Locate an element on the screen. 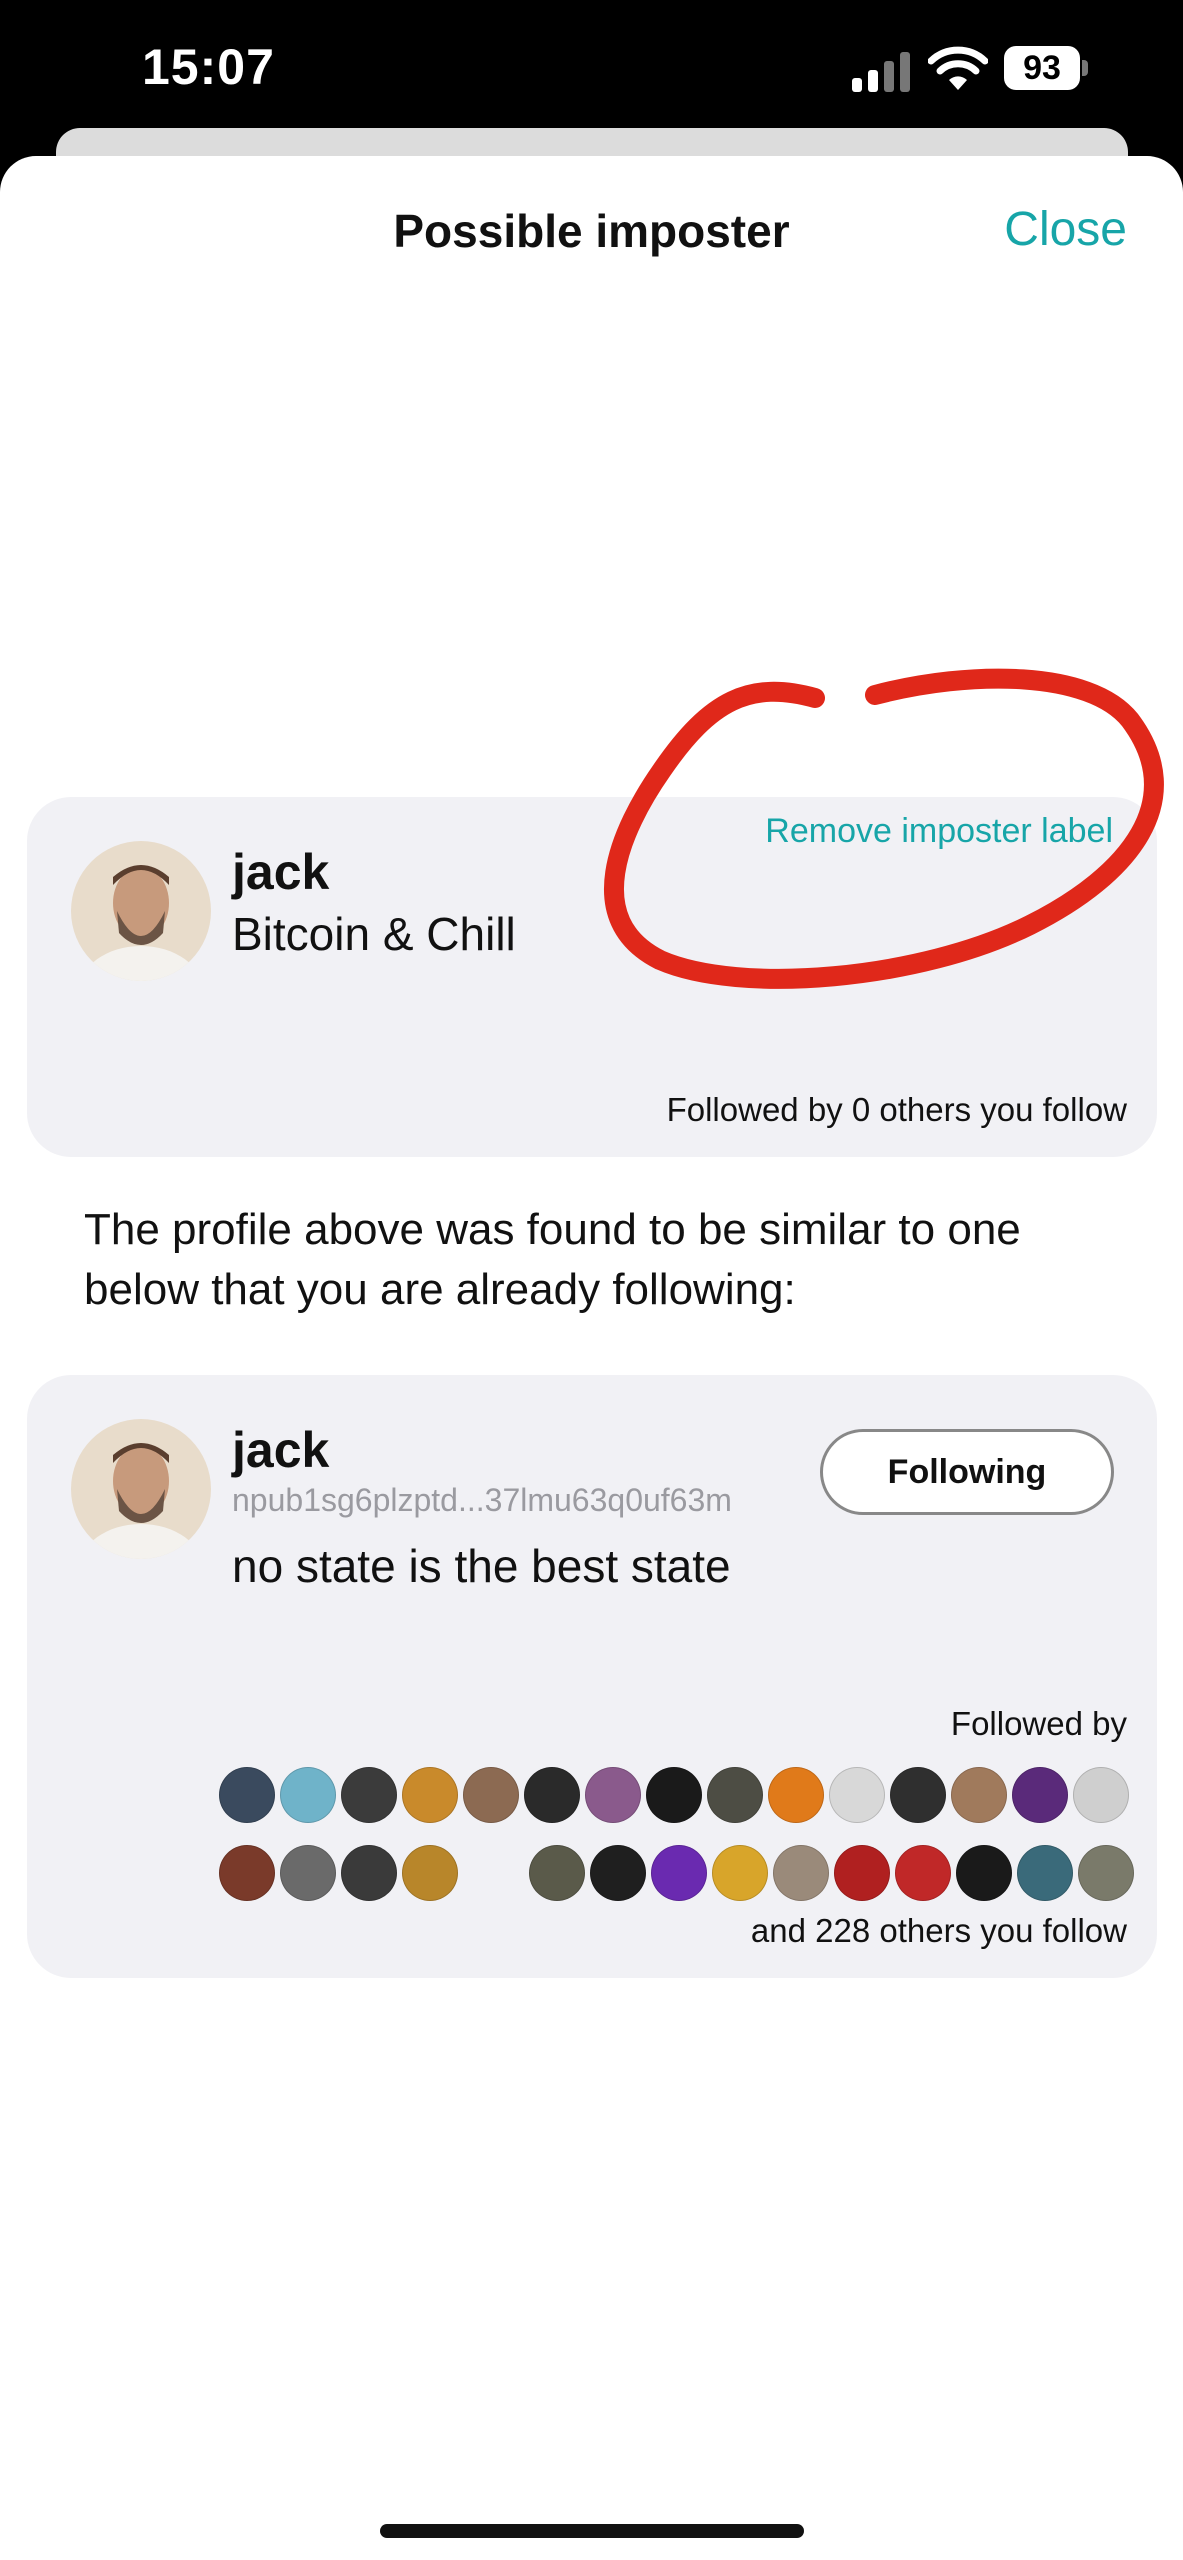 The height and width of the screenshot is (2560, 1183). cellular-signal-icon is located at coordinates (881, 72).